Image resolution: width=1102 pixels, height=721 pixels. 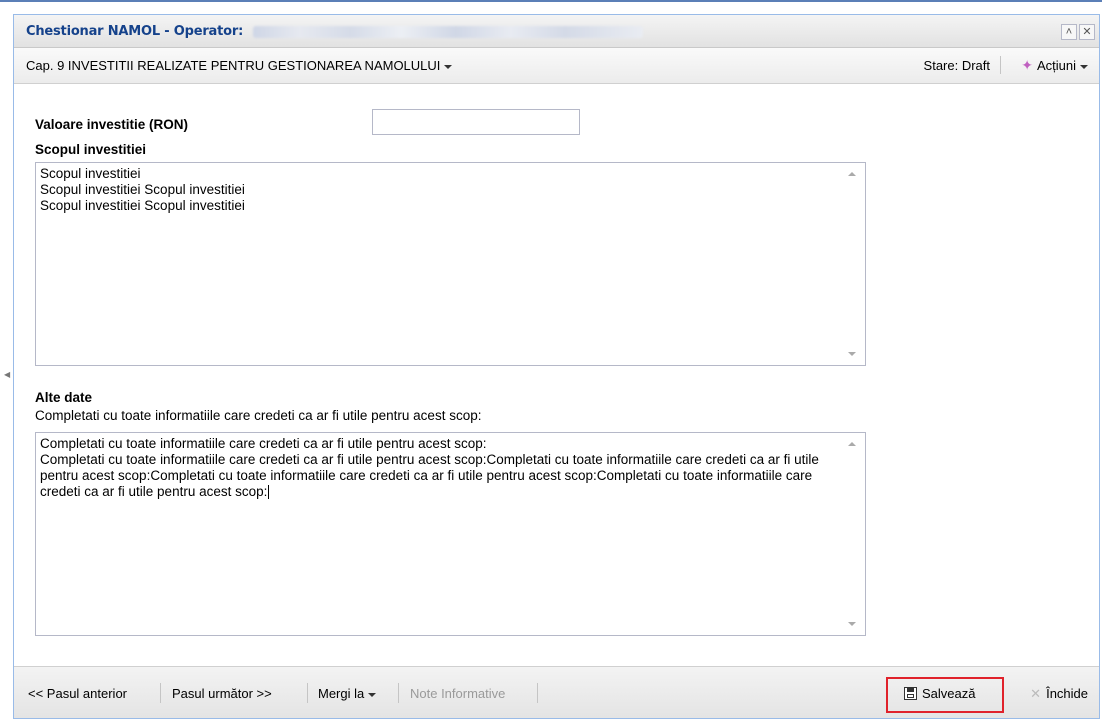 I want to click on save-button: Salvează, so click(x=939, y=693).